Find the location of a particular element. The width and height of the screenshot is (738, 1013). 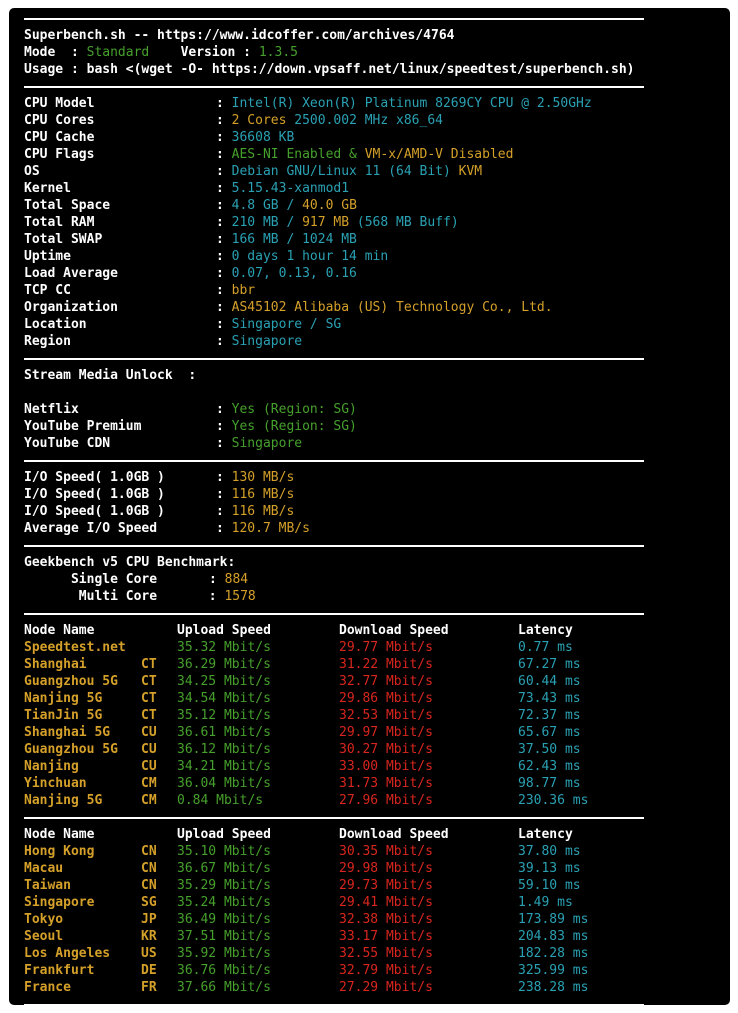

node-city: Los Angeles is located at coordinates (67, 953).